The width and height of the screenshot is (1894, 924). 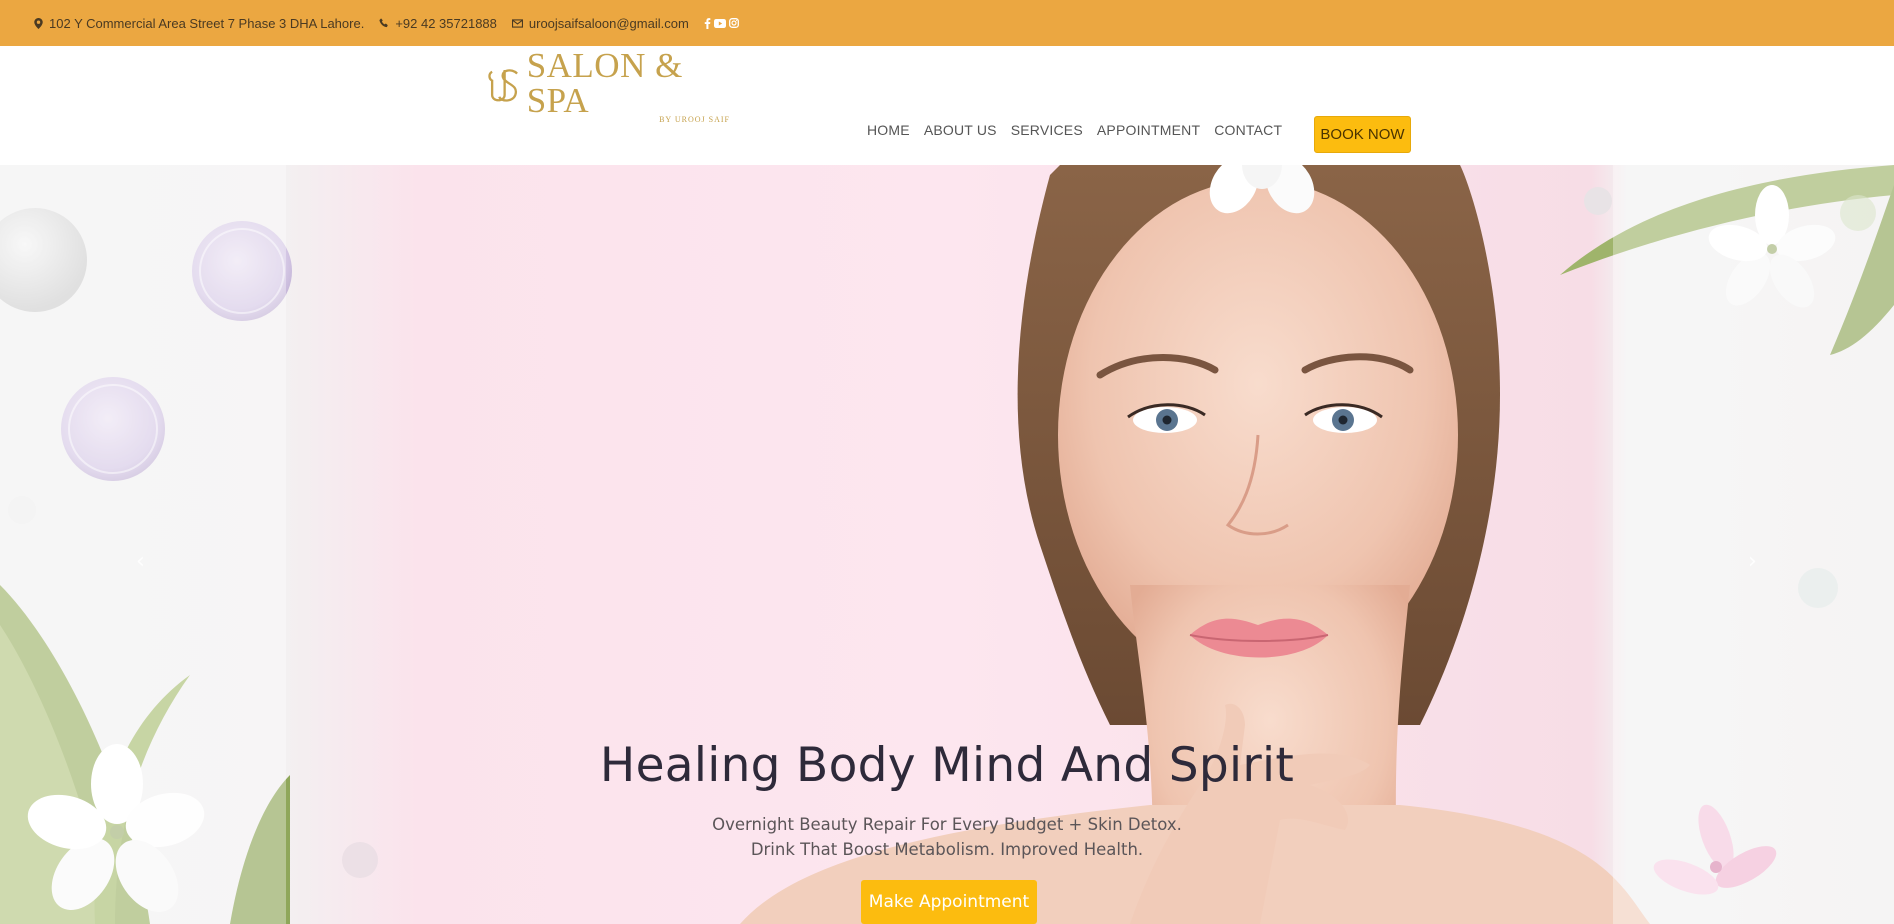 I want to click on phone-info: +92 42 35721888, so click(x=438, y=23).